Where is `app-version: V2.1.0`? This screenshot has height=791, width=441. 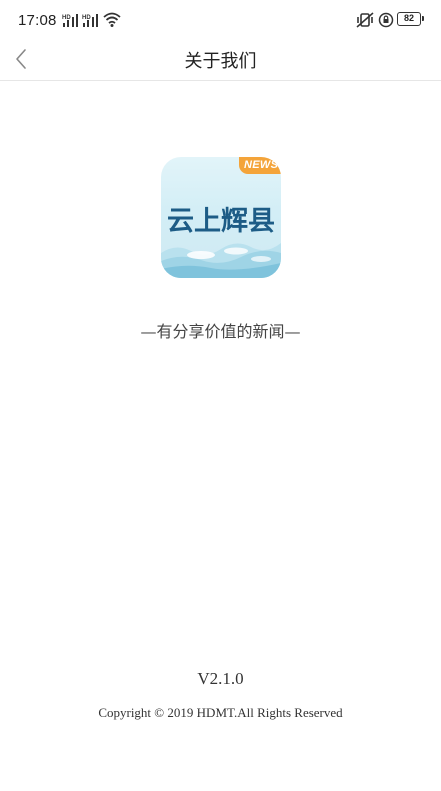 app-version: V2.1.0 is located at coordinates (220, 678).